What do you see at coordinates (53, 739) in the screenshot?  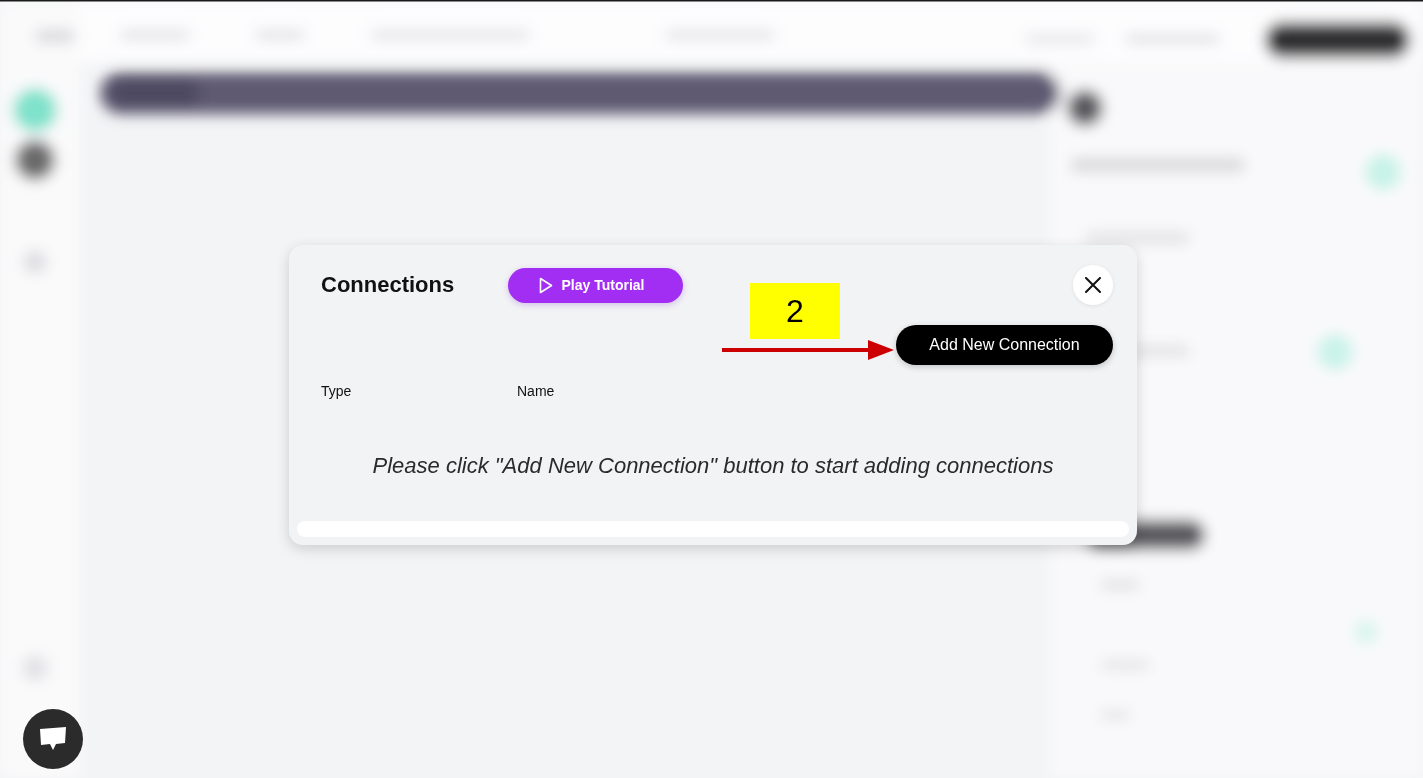 I see `speech-bubble-icon` at bounding box center [53, 739].